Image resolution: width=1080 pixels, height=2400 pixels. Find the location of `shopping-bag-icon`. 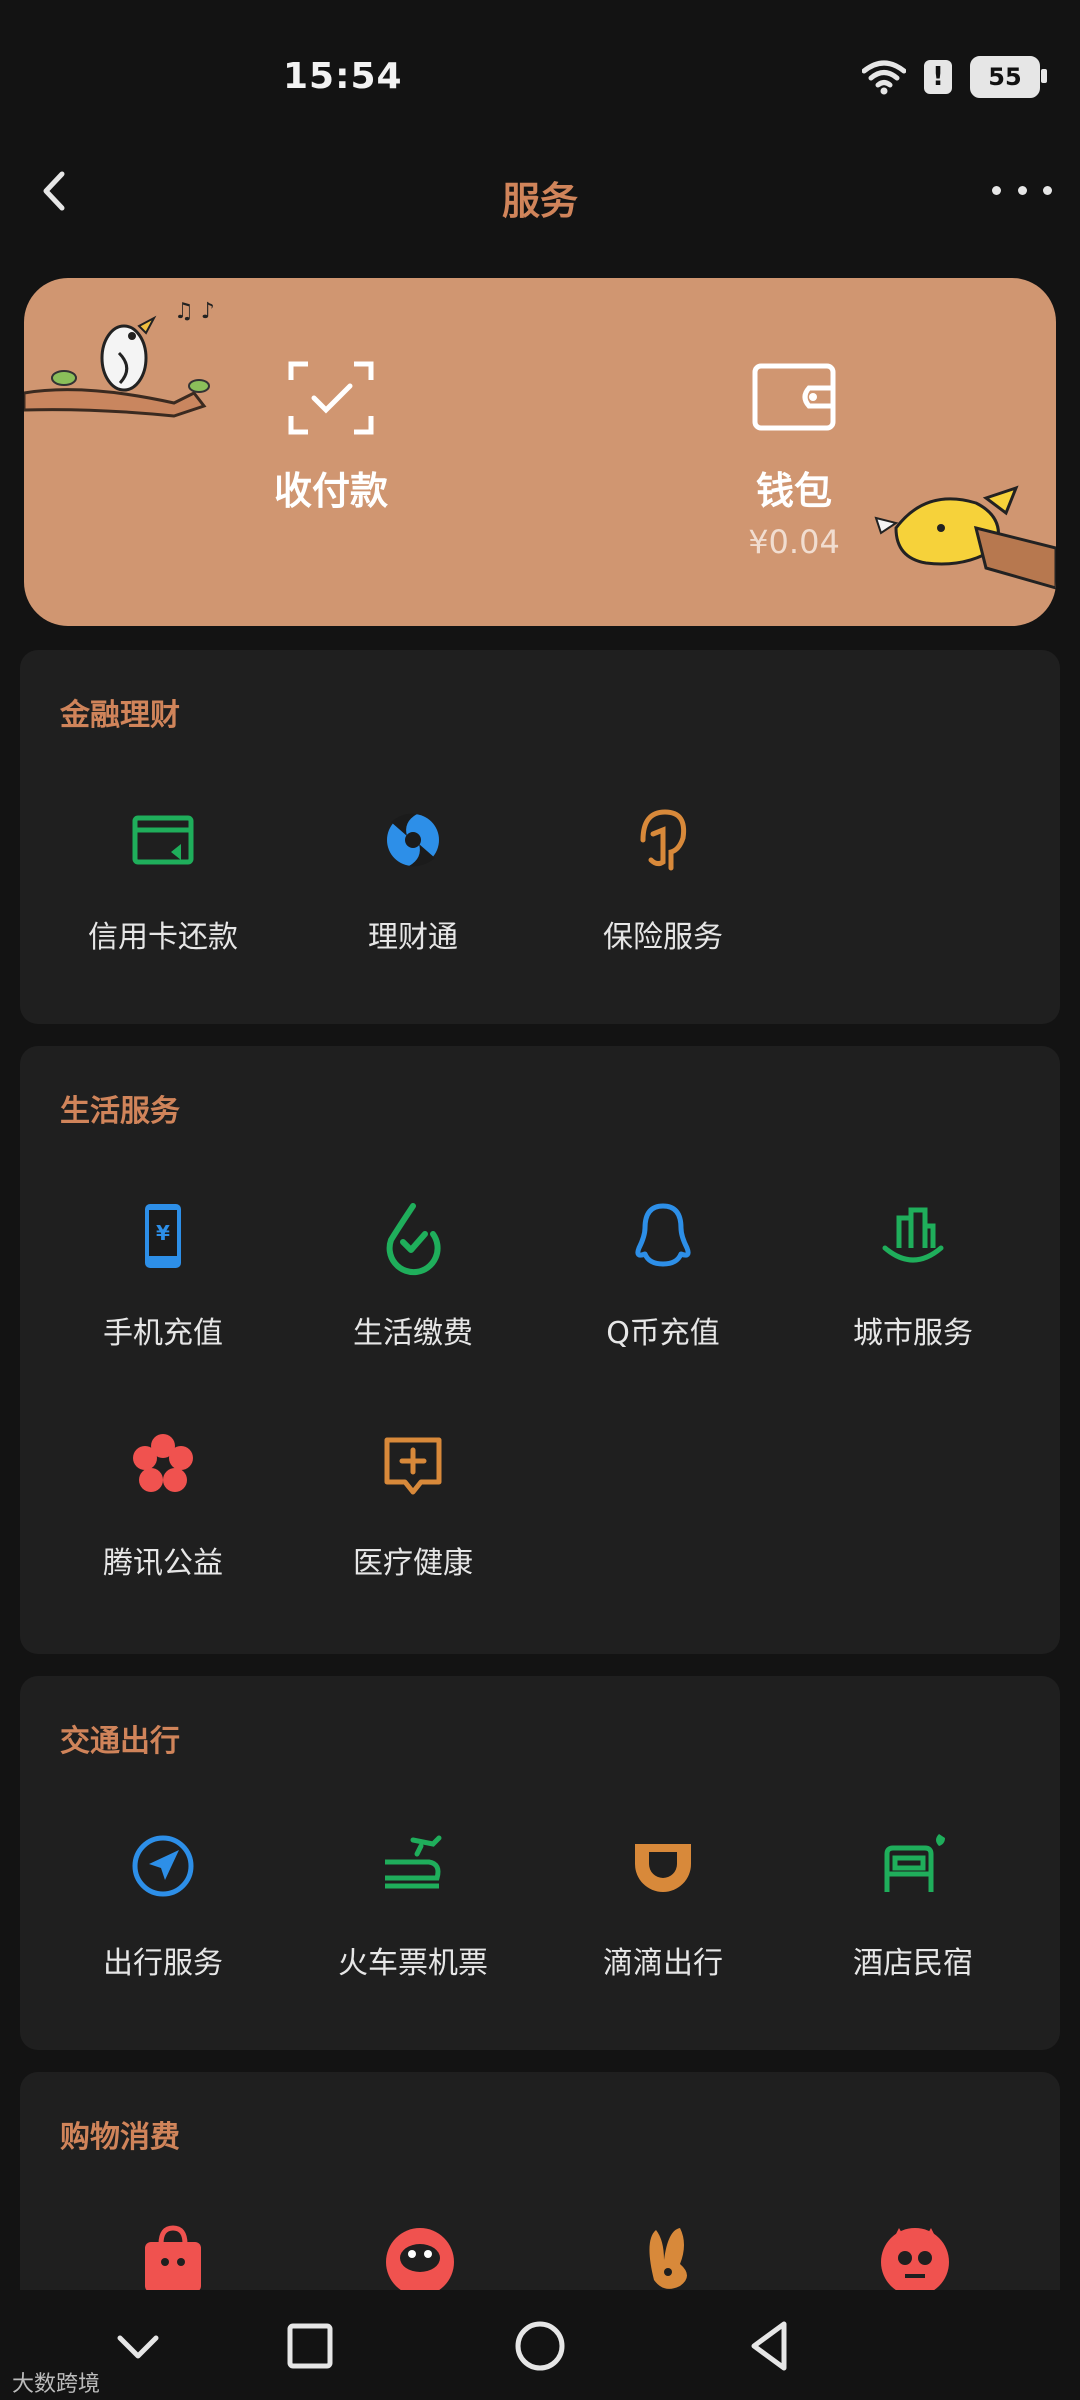

shopping-bag-icon is located at coordinates (173, 2257).